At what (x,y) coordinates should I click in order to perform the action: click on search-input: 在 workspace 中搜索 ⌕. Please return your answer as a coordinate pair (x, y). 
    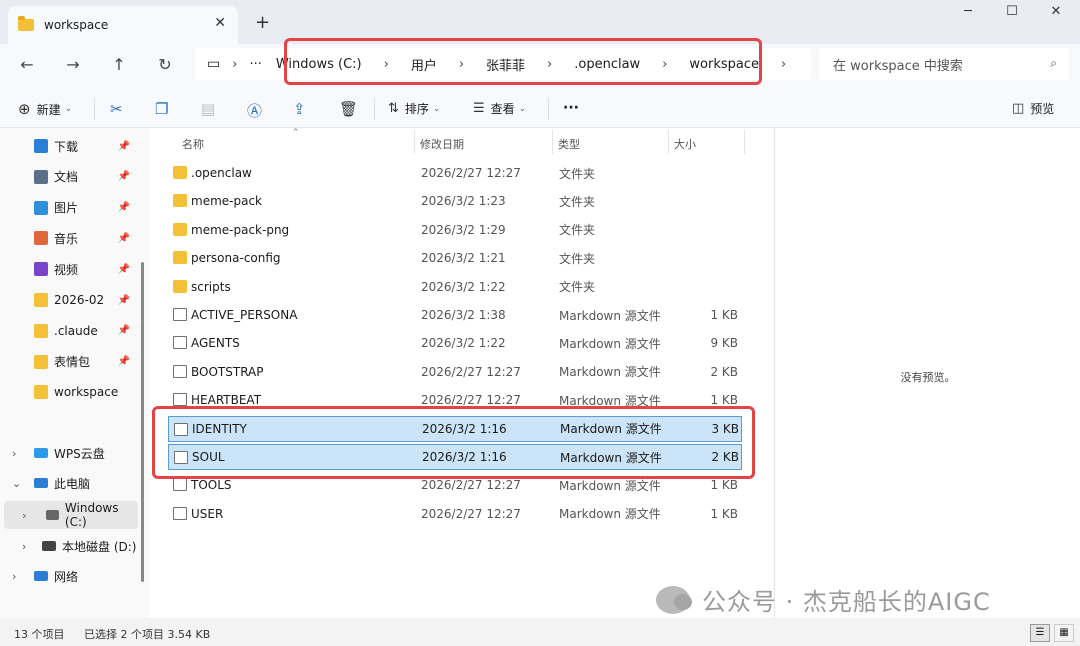
    Looking at the image, I should click on (944, 64).